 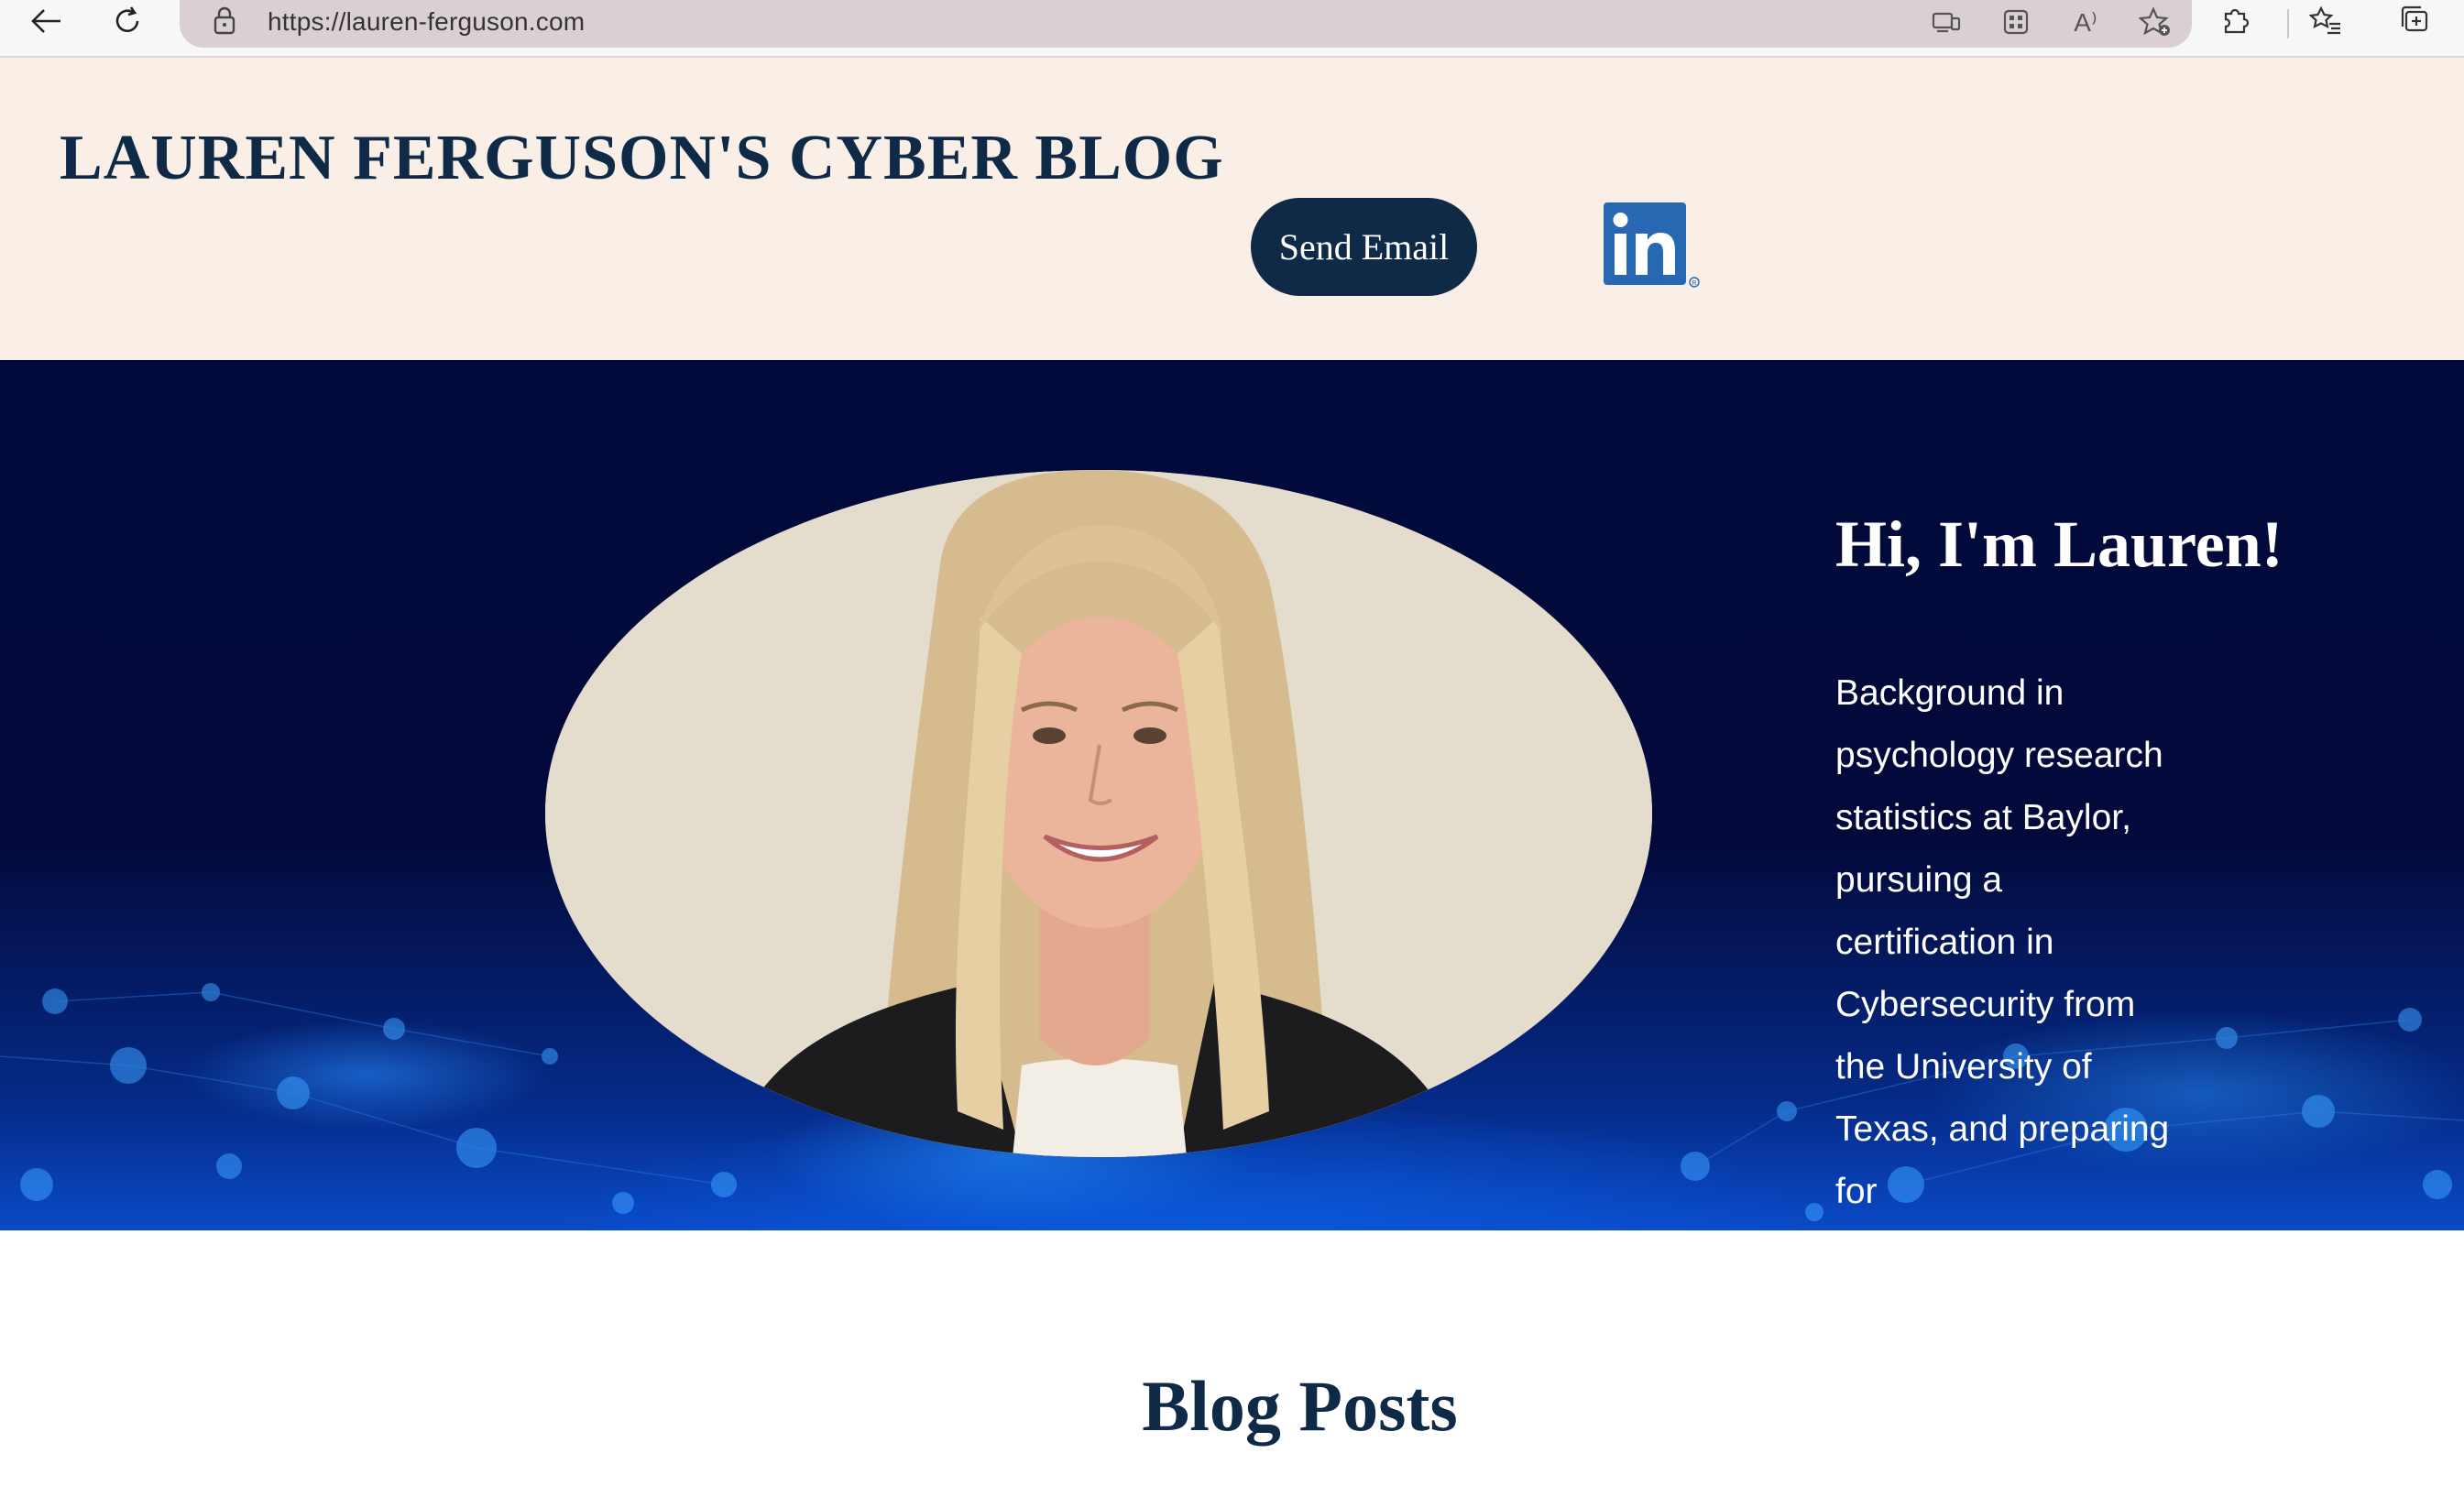 I want to click on url-text: https://lauren-ferguson.com, so click(x=426, y=22).